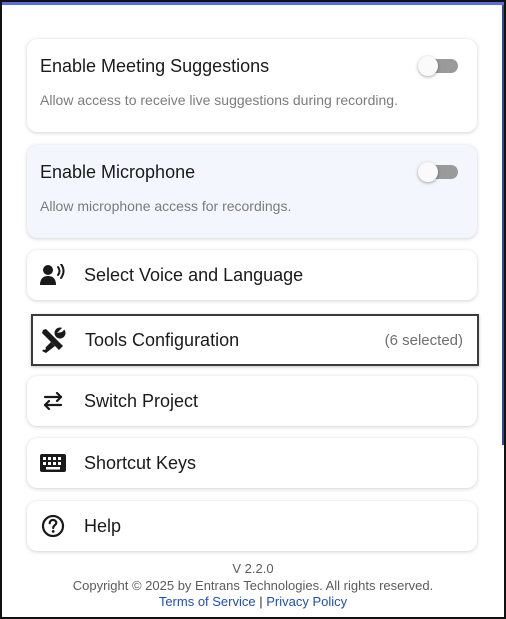 The image size is (506, 619). I want to click on select-voice-language-button: Select Voice and Language, so click(252, 275).